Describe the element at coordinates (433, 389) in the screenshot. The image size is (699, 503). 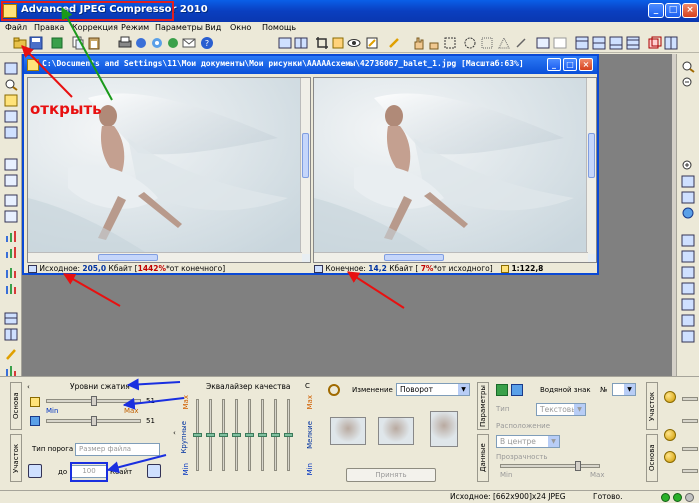
I see `change-type-select: Поворот ▼` at that location.